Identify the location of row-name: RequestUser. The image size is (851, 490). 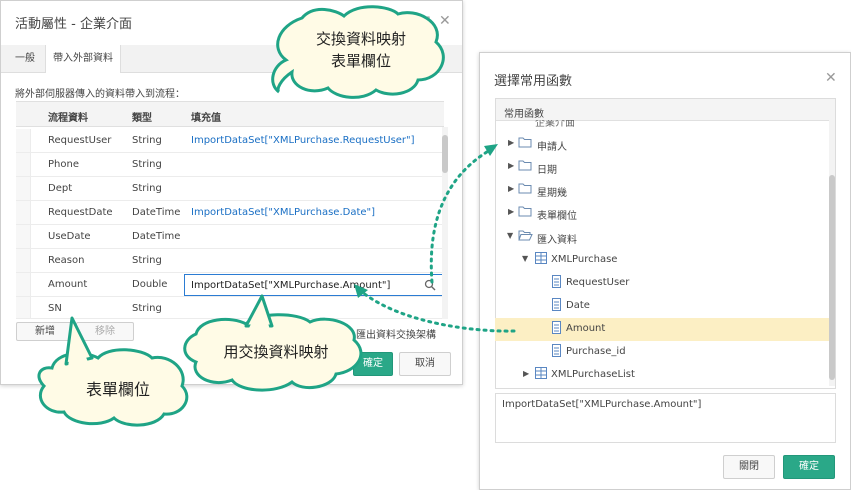
(80, 140).